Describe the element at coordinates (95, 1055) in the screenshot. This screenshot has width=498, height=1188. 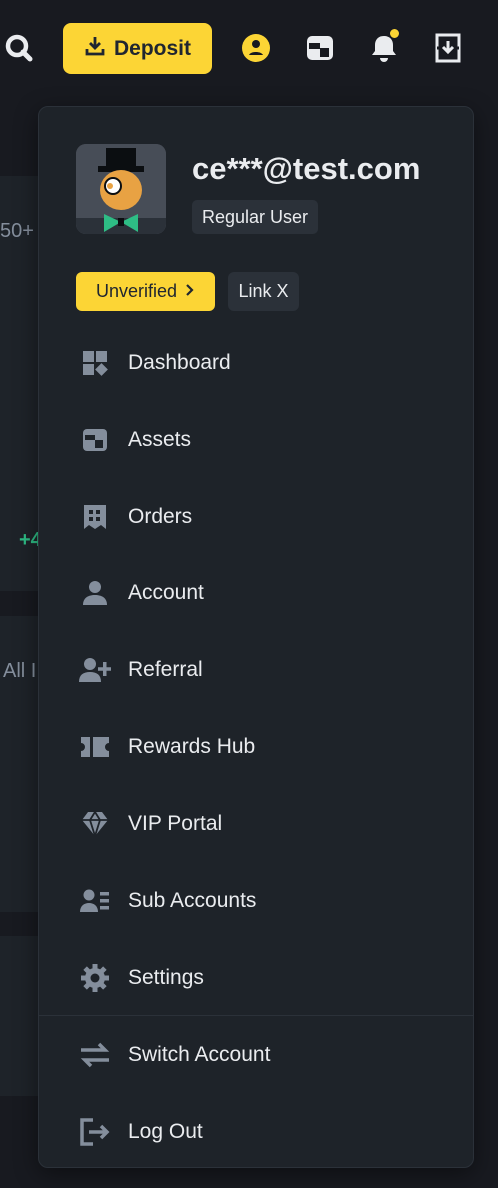
I see `switch-icon` at that location.